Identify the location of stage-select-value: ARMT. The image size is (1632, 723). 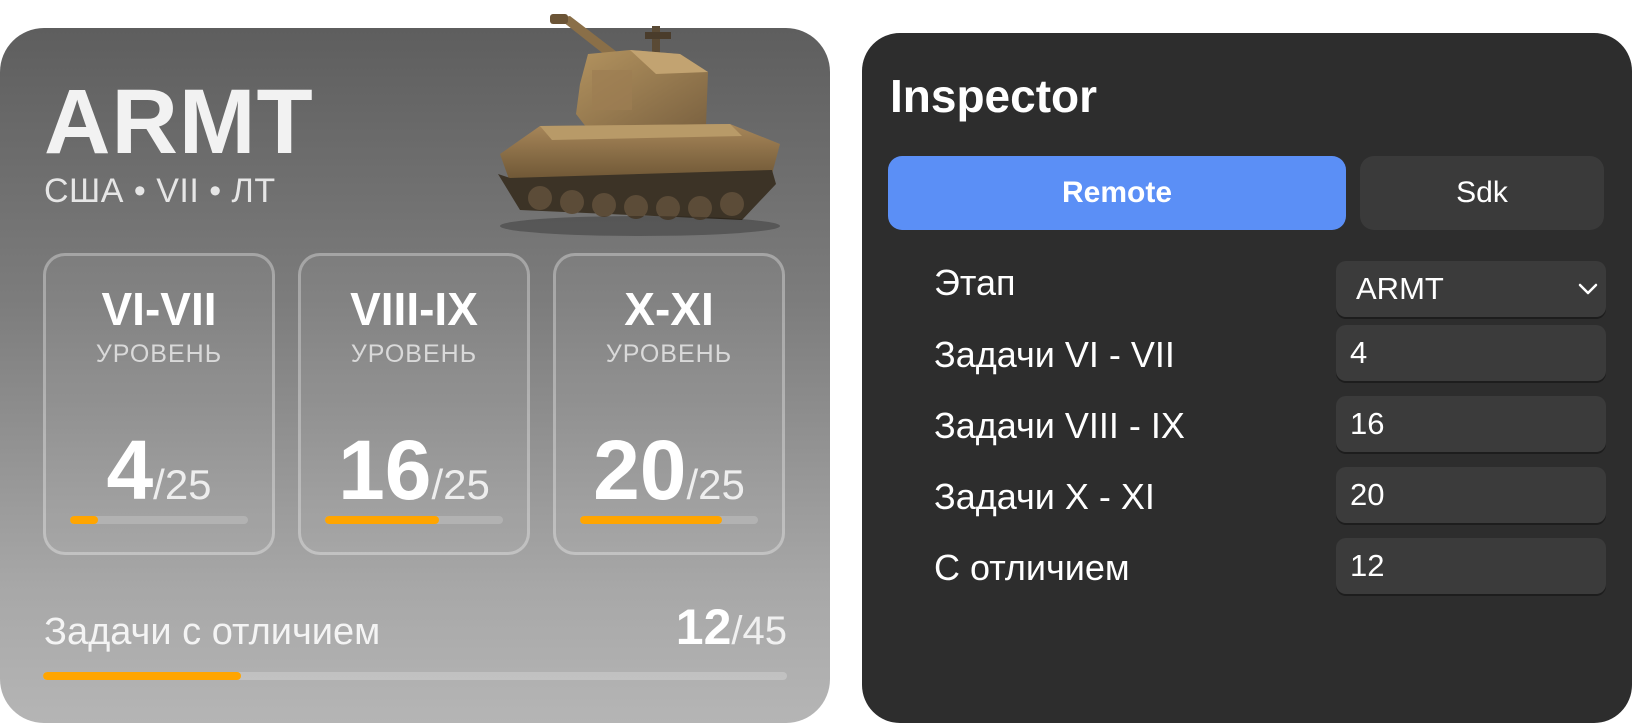
(1400, 288).